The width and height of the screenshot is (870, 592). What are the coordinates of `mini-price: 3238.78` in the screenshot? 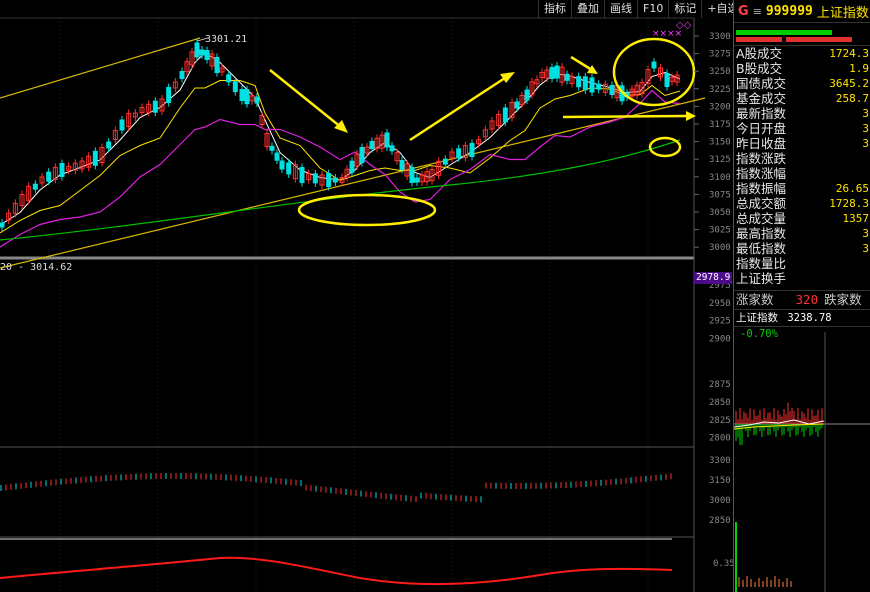 It's located at (809, 318).